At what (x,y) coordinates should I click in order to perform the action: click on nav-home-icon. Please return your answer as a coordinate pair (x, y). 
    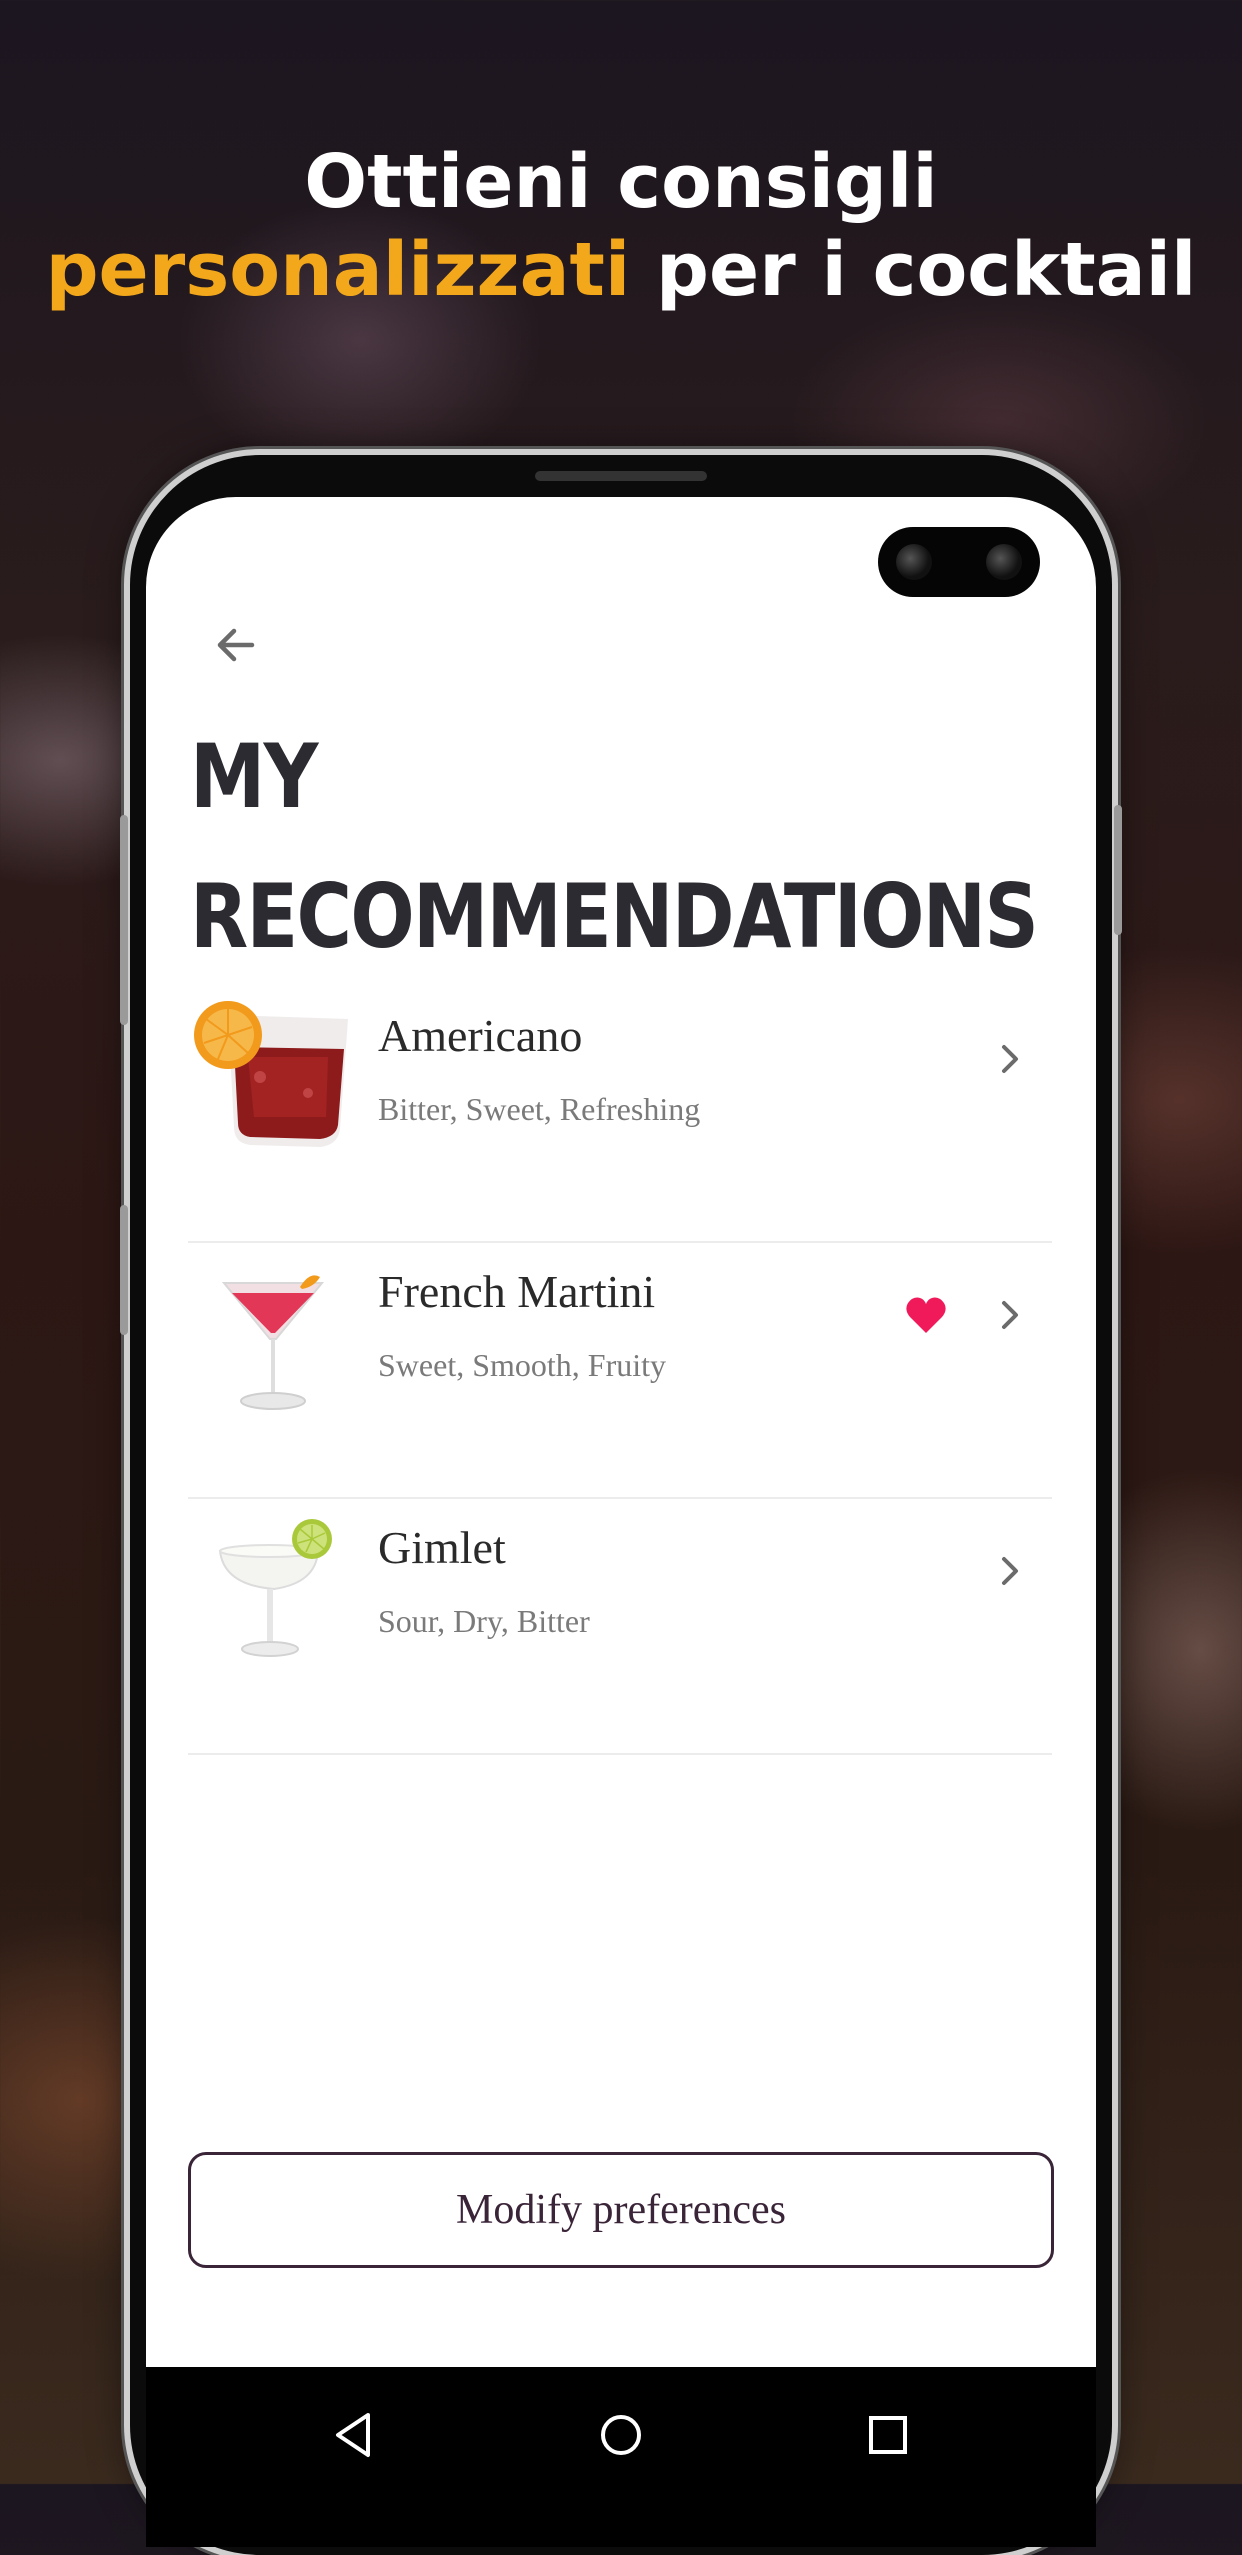
    Looking at the image, I should click on (621, 2435).